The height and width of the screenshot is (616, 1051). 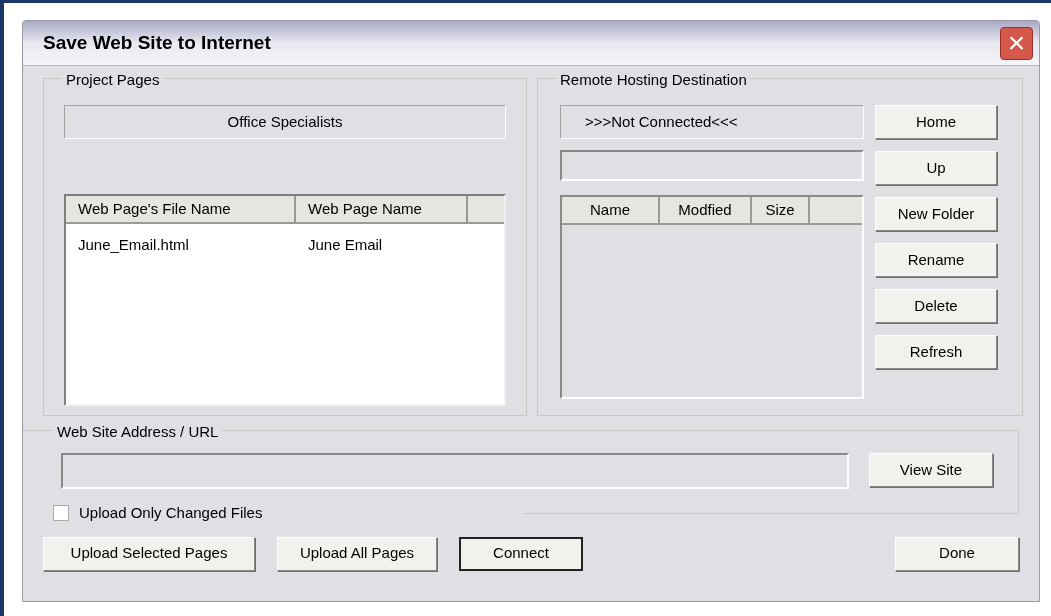 I want to click on column-header: Name, so click(x=611, y=210).